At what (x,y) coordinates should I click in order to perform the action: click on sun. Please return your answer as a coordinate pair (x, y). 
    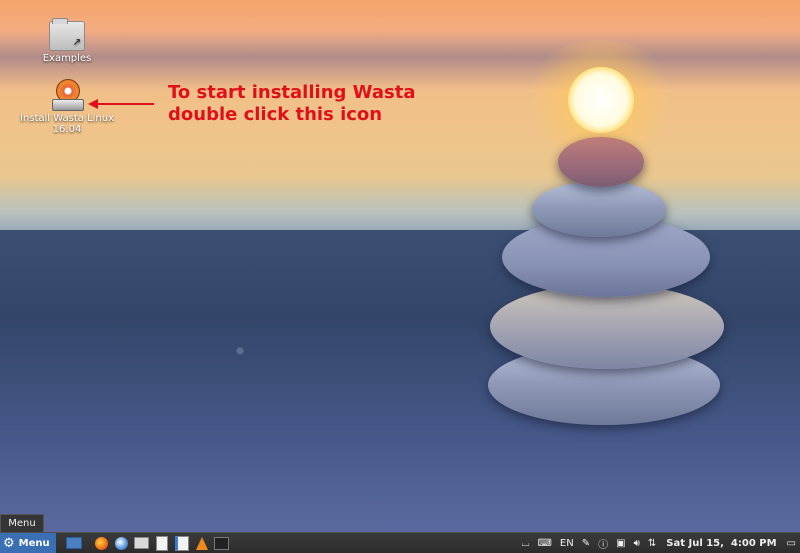
    Looking at the image, I should click on (601, 100).